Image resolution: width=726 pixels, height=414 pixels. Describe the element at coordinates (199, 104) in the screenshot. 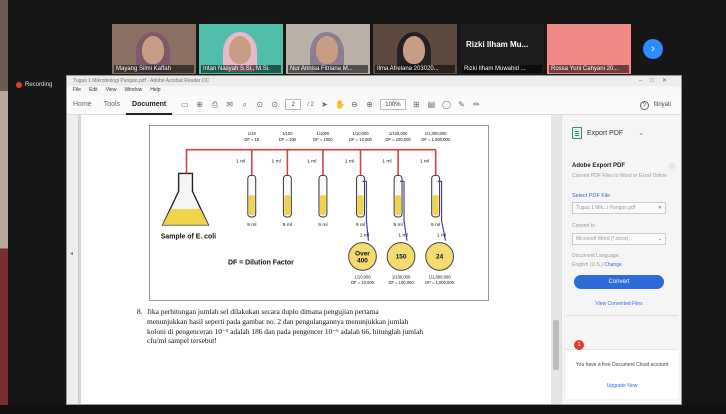

I see `upload-icon: ⊕` at that location.